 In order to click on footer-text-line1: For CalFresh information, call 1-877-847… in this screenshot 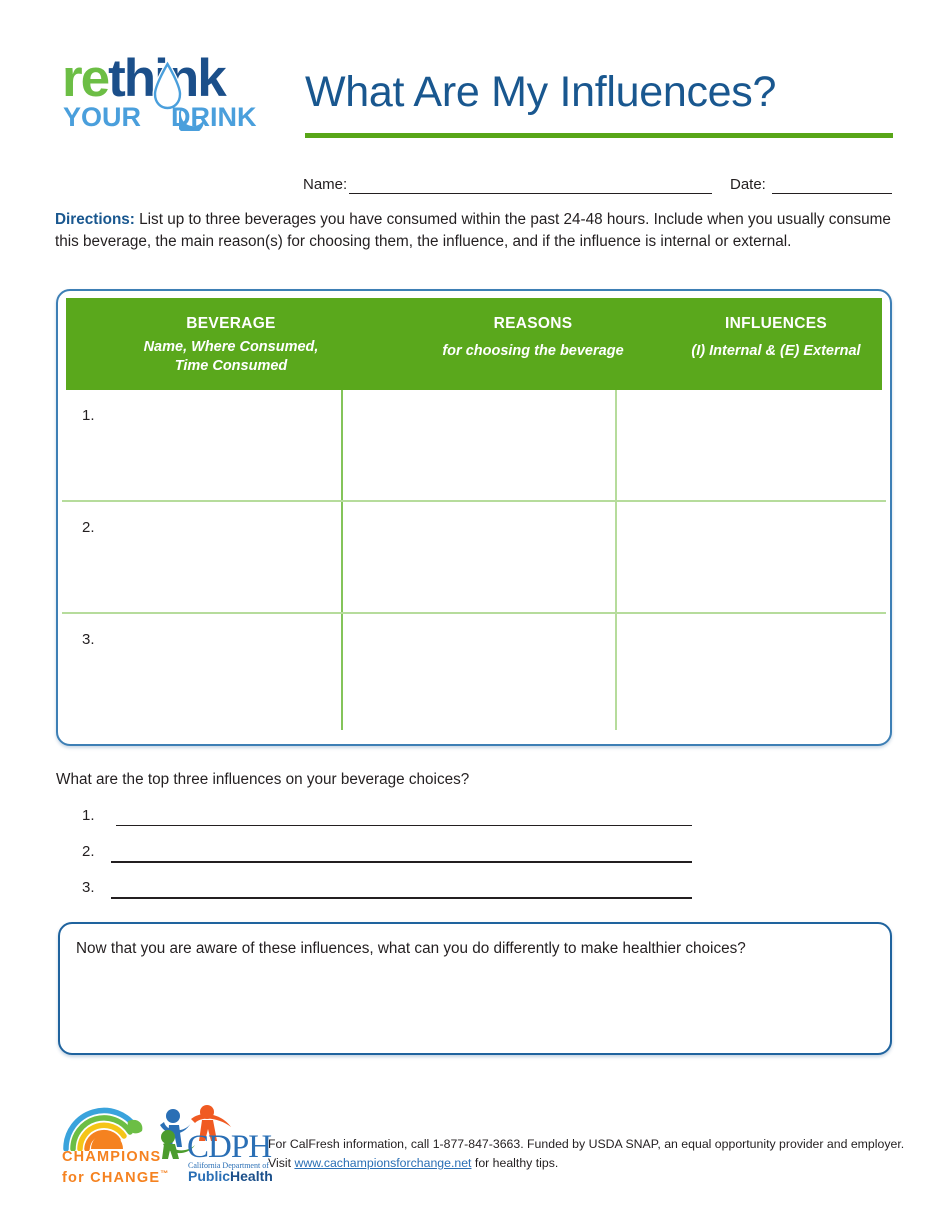, I will do `click(586, 1144)`.